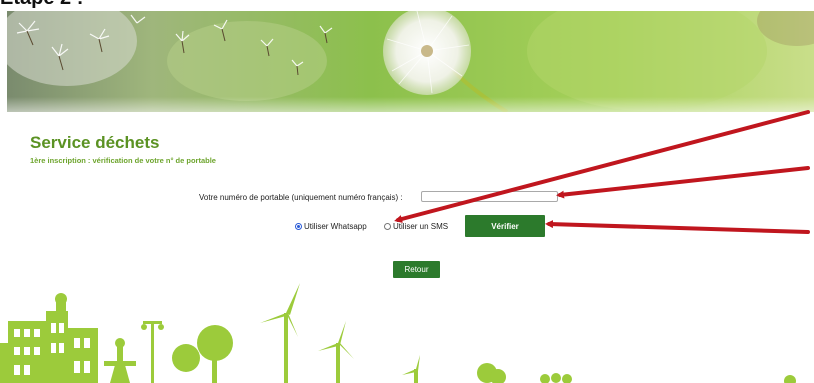  Describe the element at coordinates (335, 226) in the screenshot. I see `whatsapp-option-label: Utiliser Whatsapp` at that location.